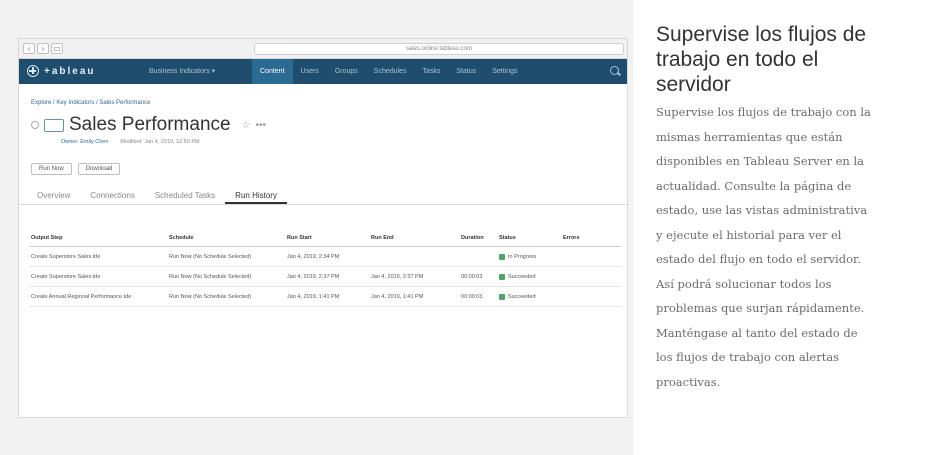 The image size is (937, 455). I want to click on nav-status: Status, so click(466, 71).